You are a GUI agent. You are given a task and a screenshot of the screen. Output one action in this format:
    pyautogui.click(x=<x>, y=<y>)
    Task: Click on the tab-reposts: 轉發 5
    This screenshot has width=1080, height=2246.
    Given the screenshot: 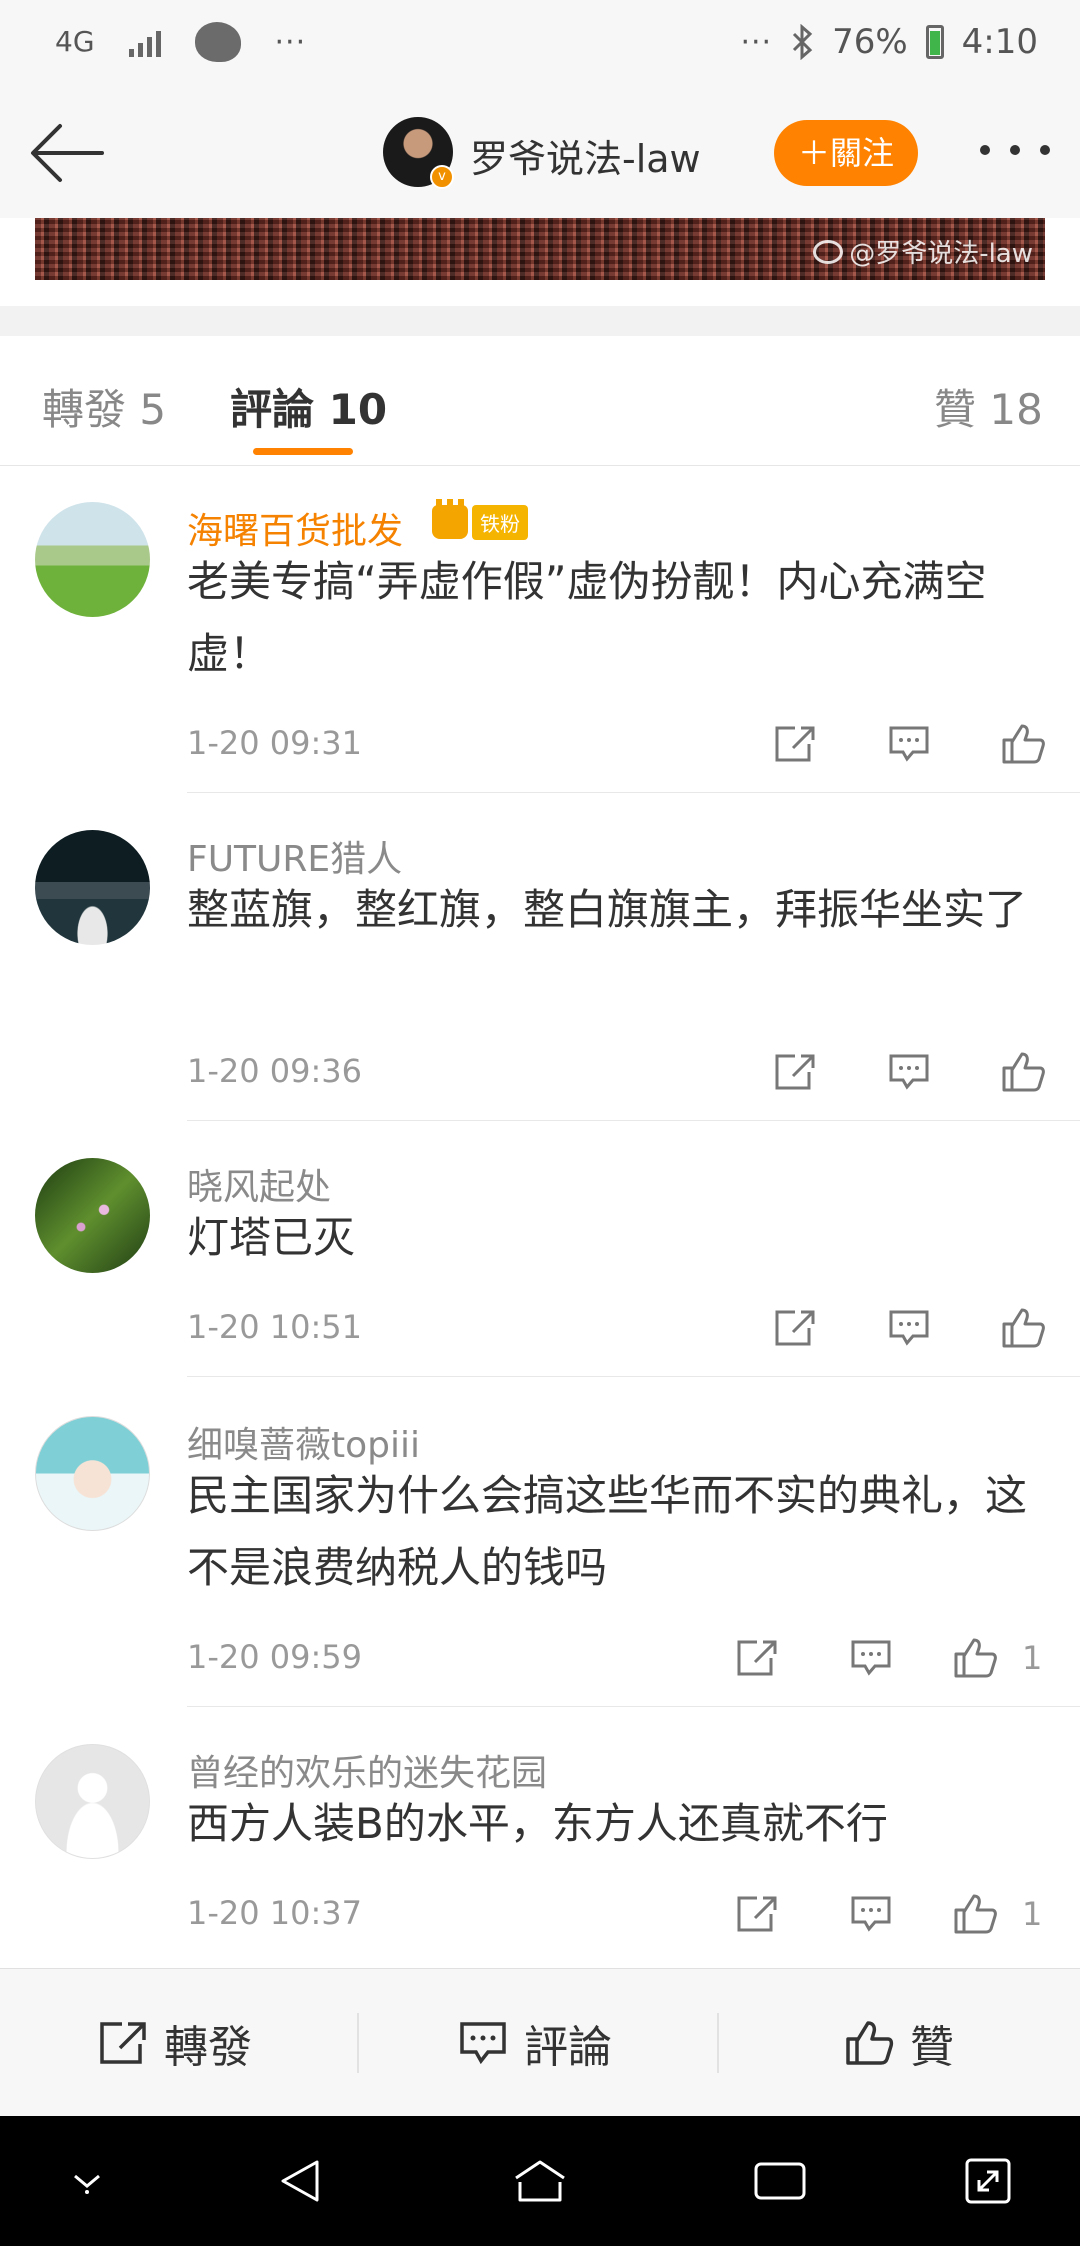 What is the action you would take?
    pyautogui.click(x=104, y=406)
    